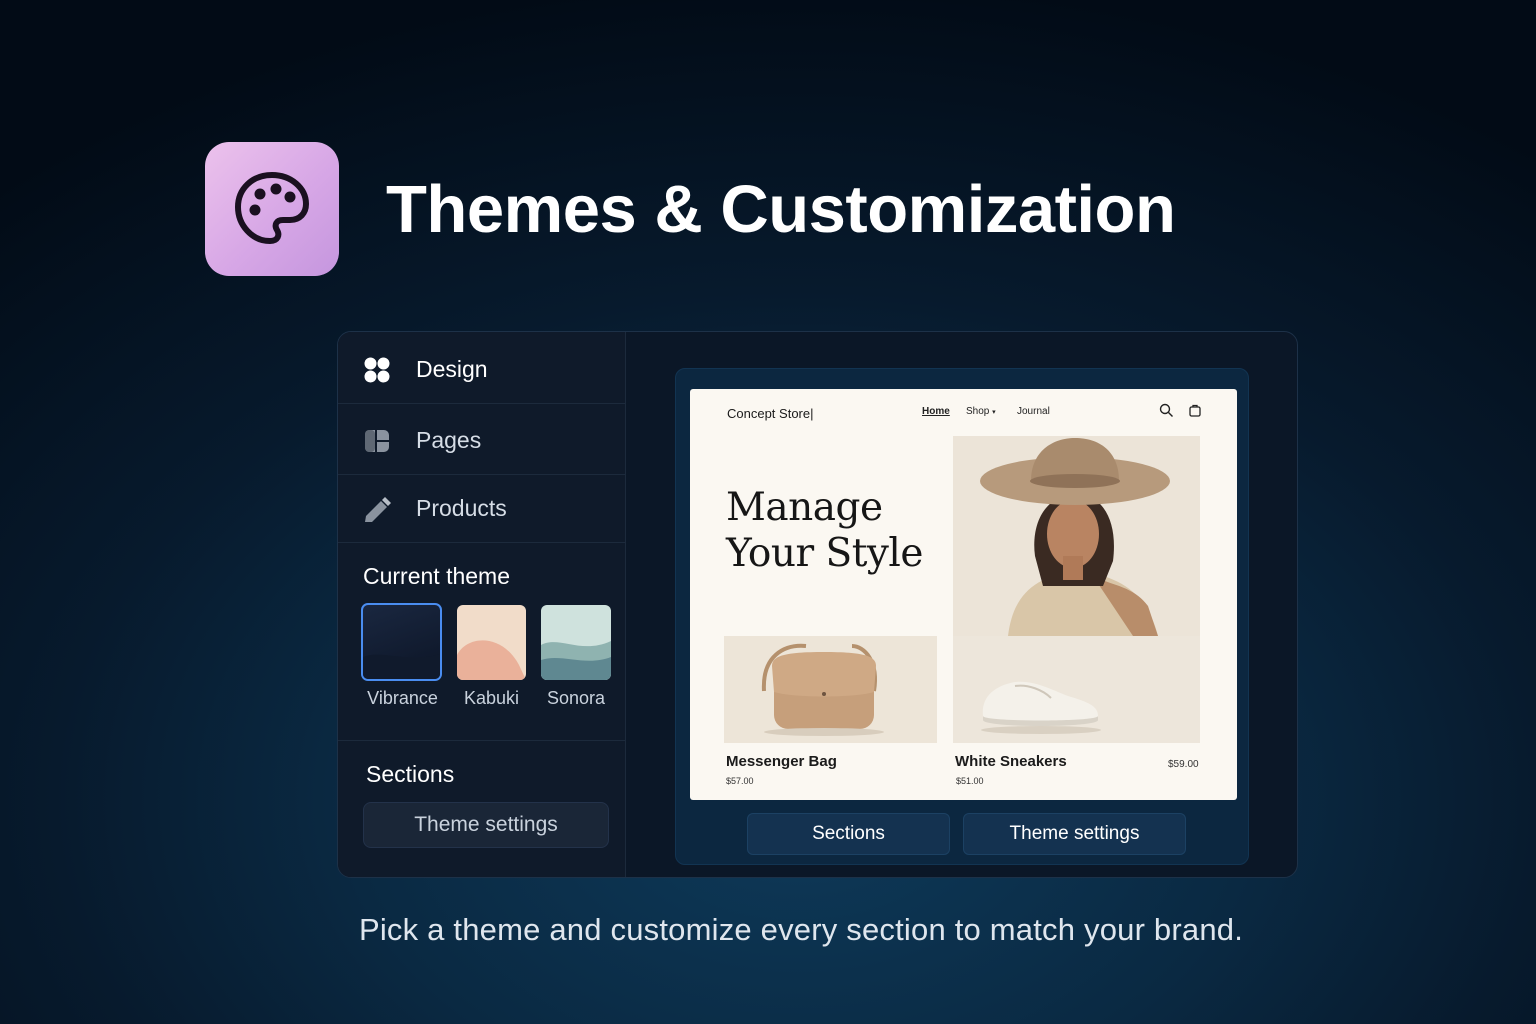  I want to click on theme-name-vibrance: Vibrance, so click(402, 698).